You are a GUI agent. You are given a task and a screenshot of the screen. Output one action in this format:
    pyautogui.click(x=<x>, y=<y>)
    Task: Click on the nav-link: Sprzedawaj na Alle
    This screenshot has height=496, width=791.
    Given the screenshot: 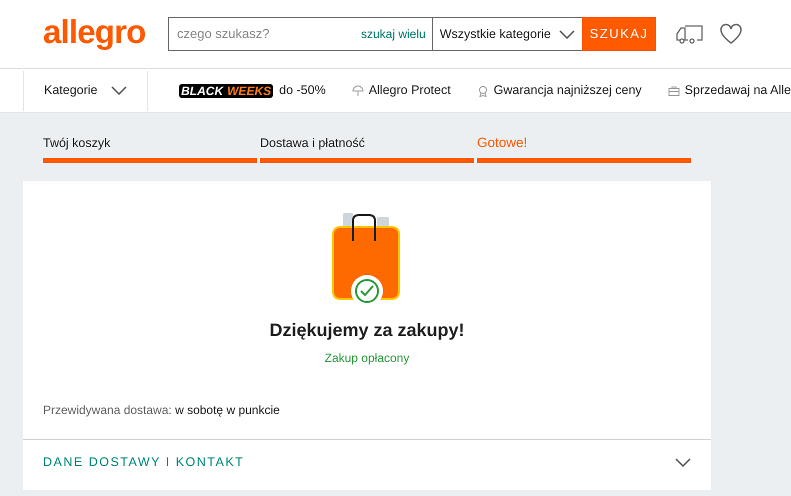 What is the action you would take?
    pyautogui.click(x=729, y=90)
    